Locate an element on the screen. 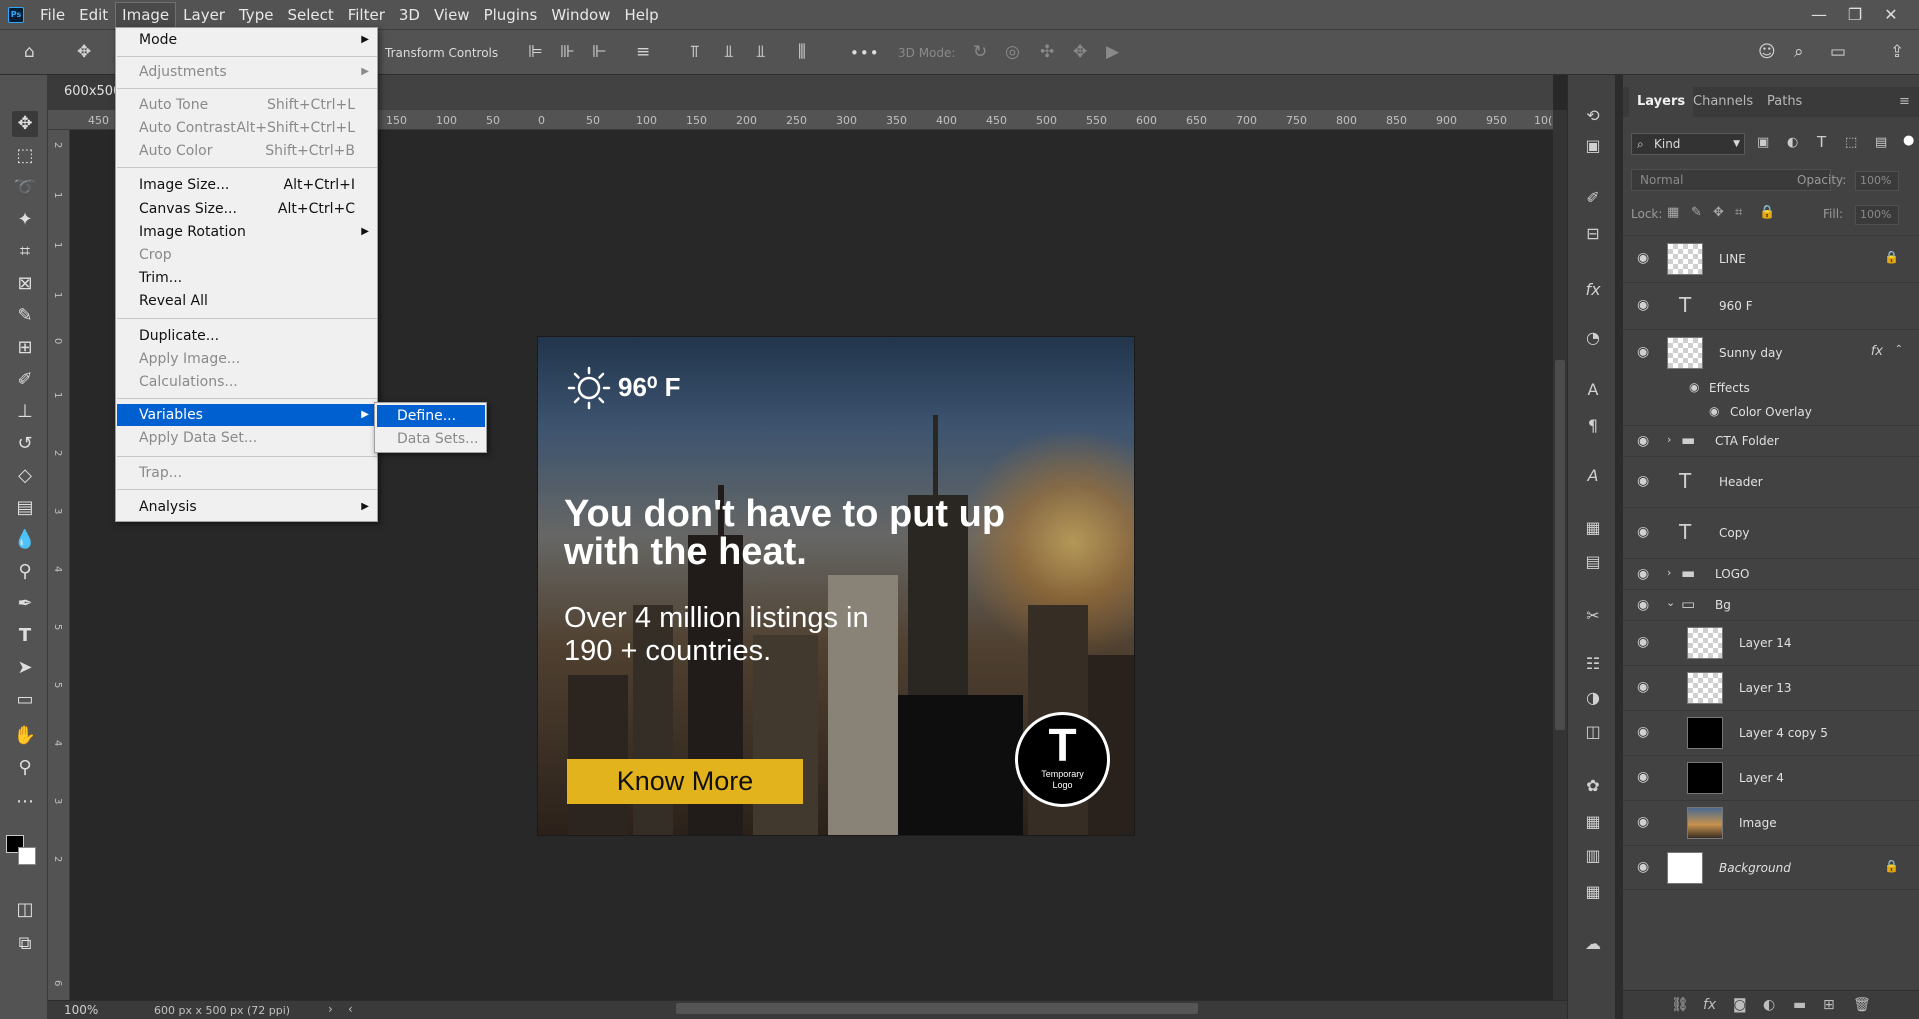 The width and height of the screenshot is (1919, 1019). eyedropper-tool-icon: ✎ is located at coordinates (25, 316).